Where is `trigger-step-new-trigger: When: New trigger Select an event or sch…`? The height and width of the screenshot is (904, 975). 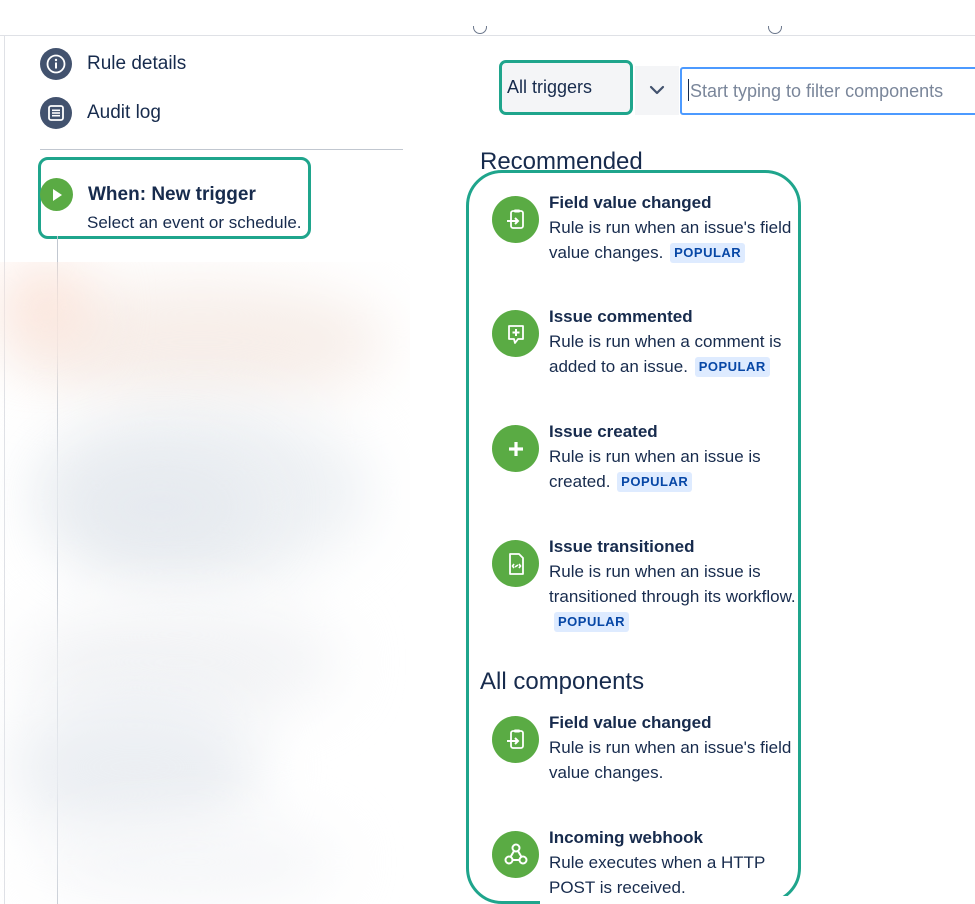 trigger-step-new-trigger: When: New trigger Select an event or sch… is located at coordinates (175, 206).